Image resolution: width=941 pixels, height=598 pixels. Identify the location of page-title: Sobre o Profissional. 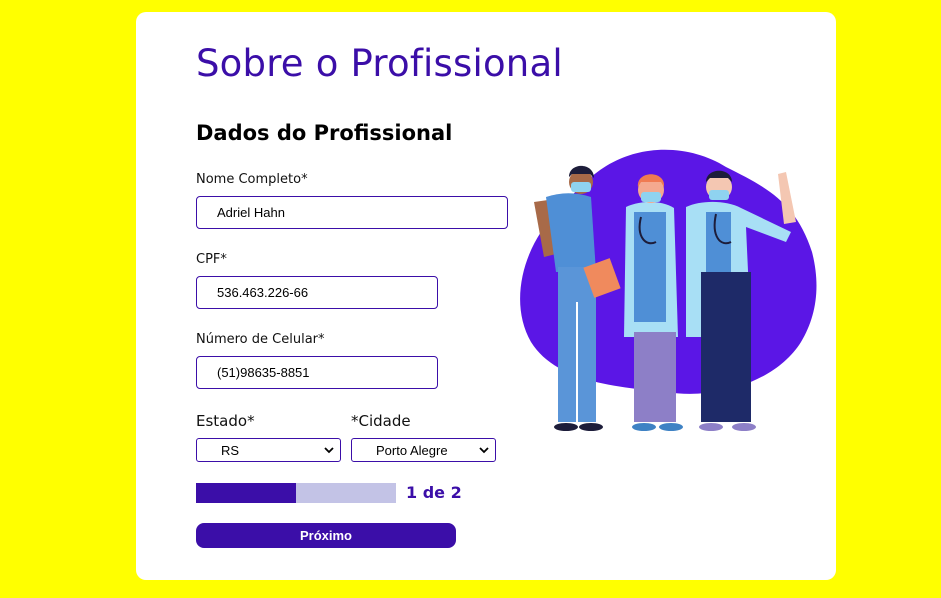
(379, 63).